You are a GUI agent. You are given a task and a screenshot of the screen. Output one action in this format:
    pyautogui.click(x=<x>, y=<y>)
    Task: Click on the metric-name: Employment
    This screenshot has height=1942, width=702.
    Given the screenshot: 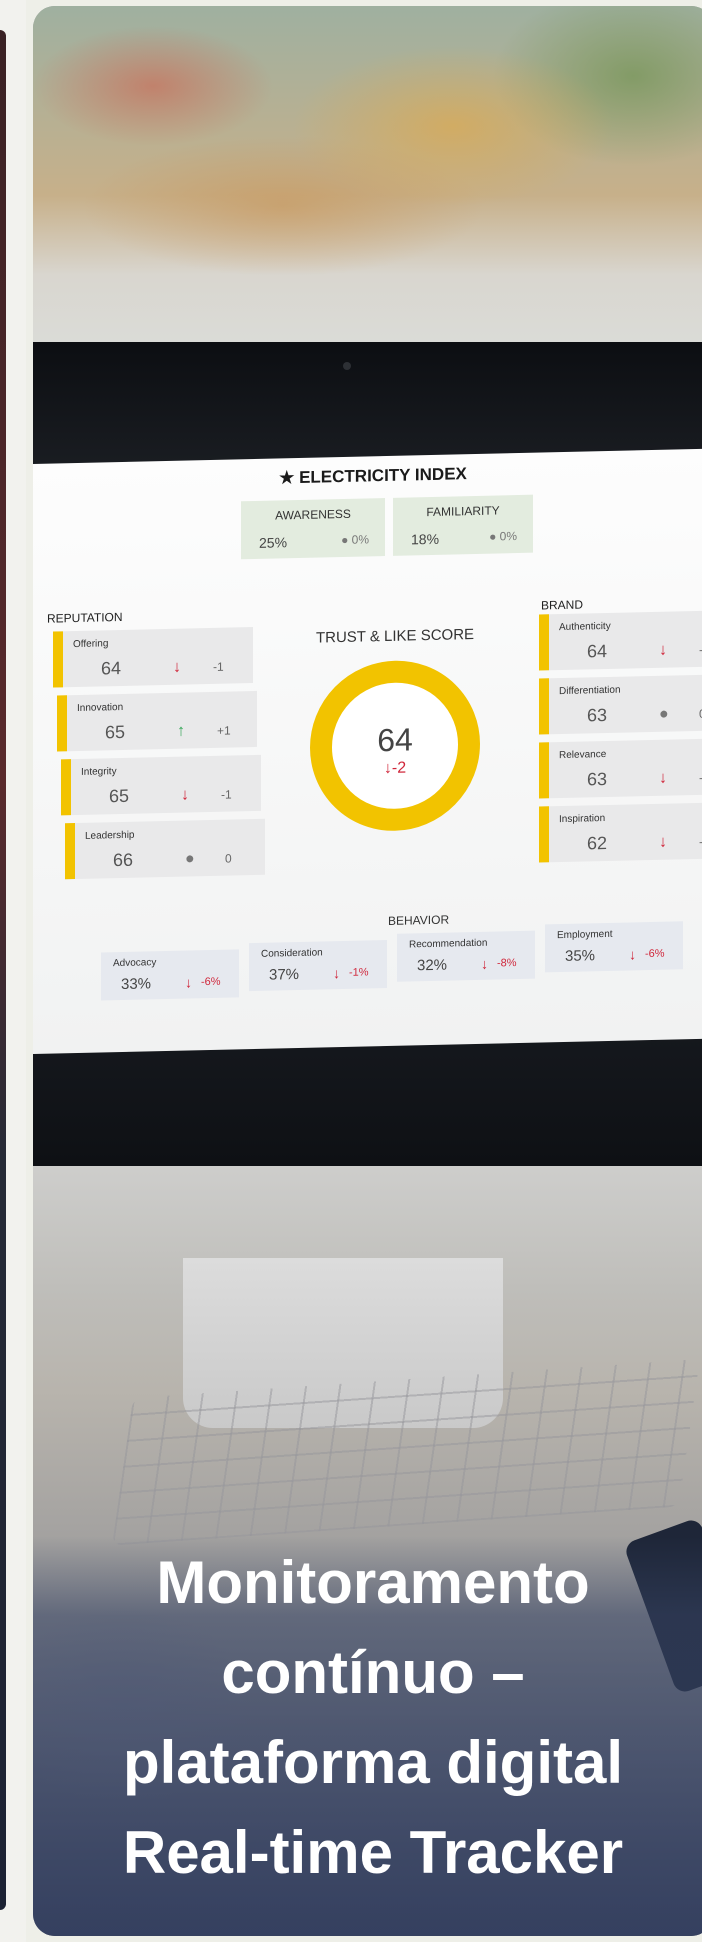 What is the action you would take?
    pyautogui.click(x=585, y=935)
    